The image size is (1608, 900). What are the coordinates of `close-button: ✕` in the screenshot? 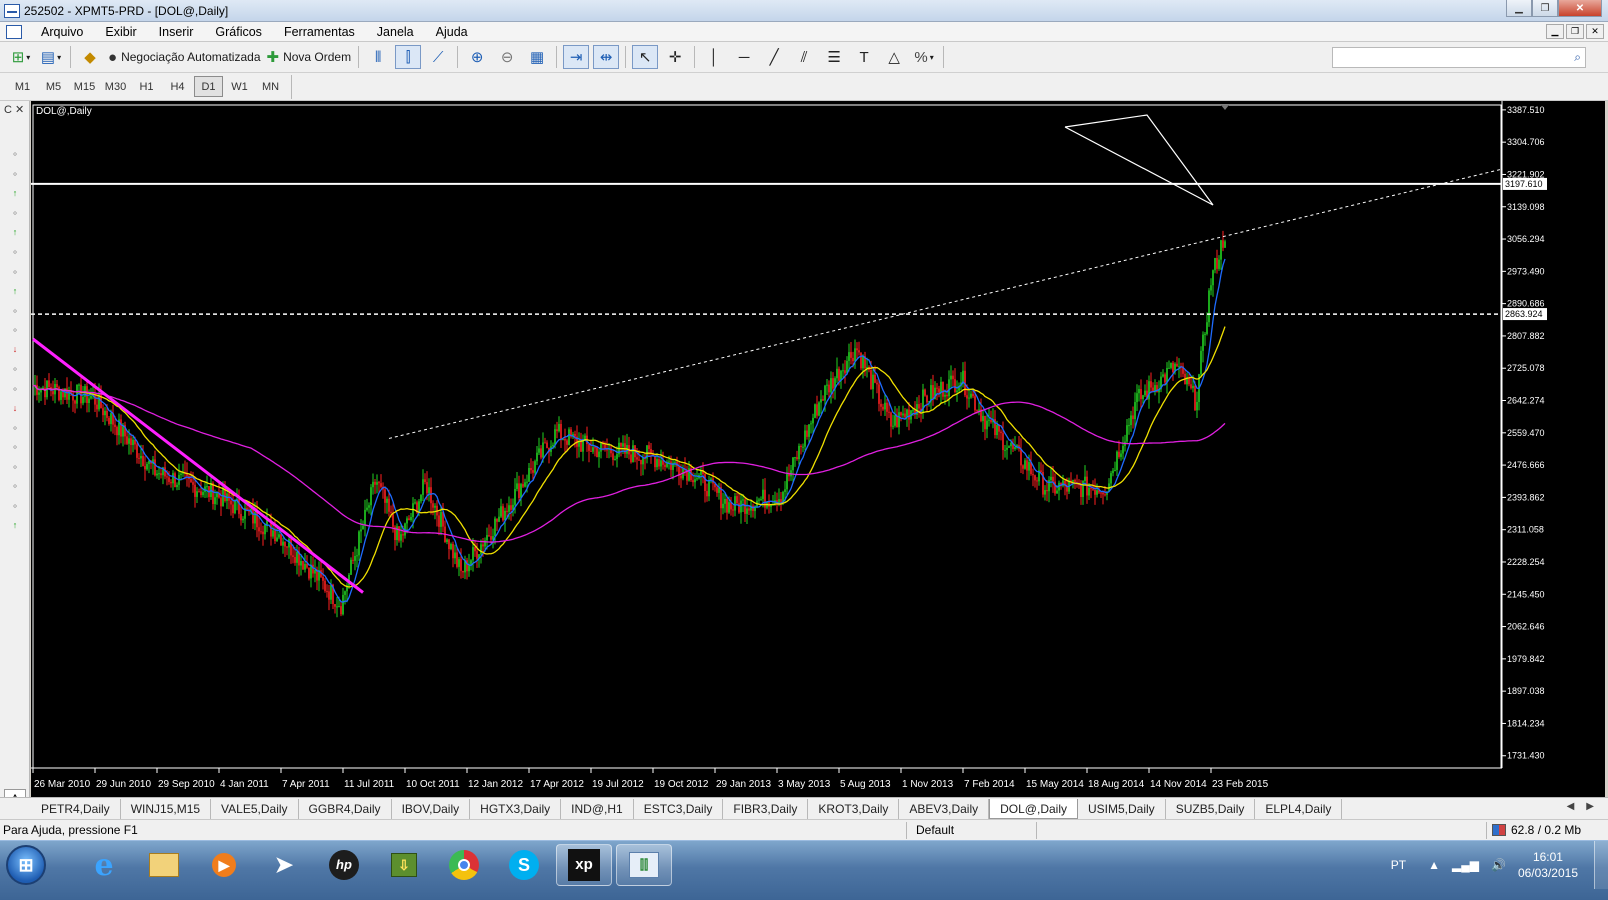 It's located at (1580, 8).